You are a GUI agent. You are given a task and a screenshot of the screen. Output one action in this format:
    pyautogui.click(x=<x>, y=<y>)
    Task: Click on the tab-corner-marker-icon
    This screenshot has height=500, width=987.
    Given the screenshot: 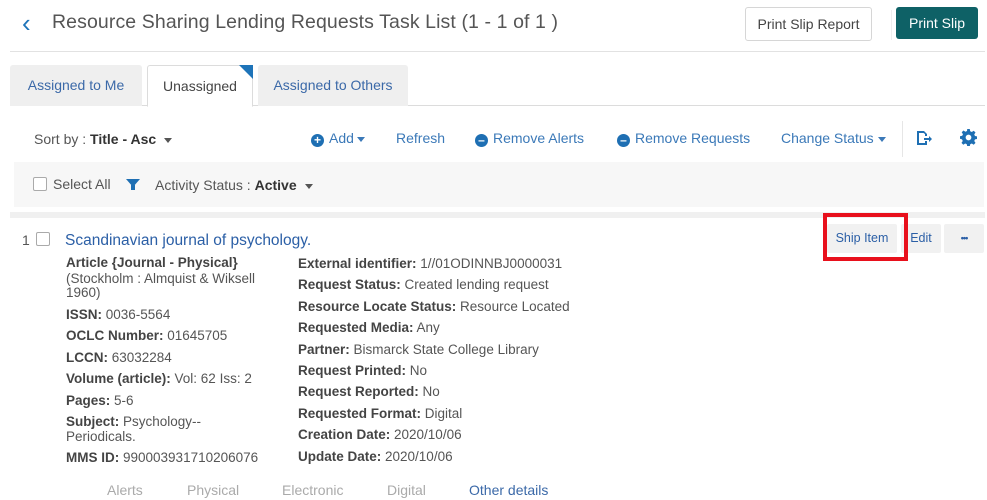 What is the action you would take?
    pyautogui.click(x=246, y=72)
    